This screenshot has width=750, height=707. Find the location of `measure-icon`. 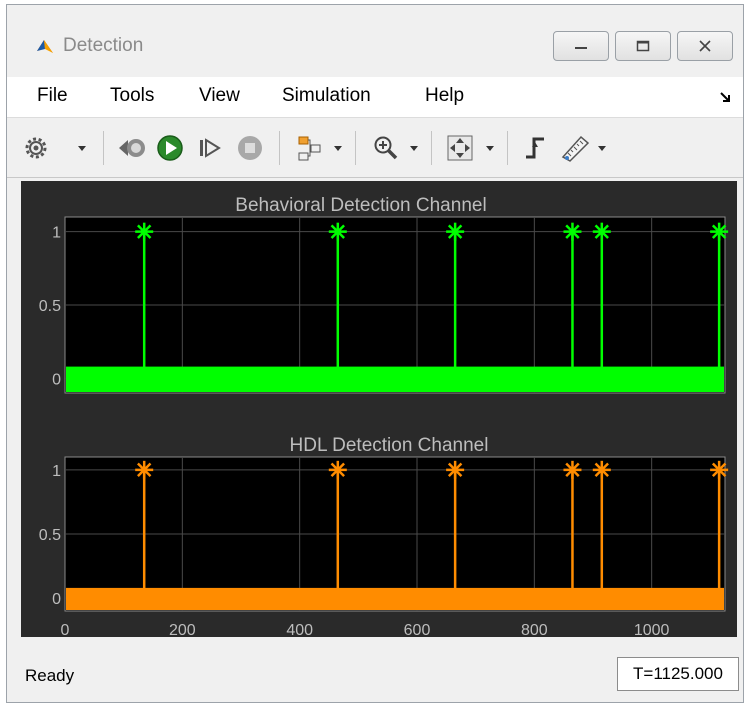

measure-icon is located at coordinates (575, 148).